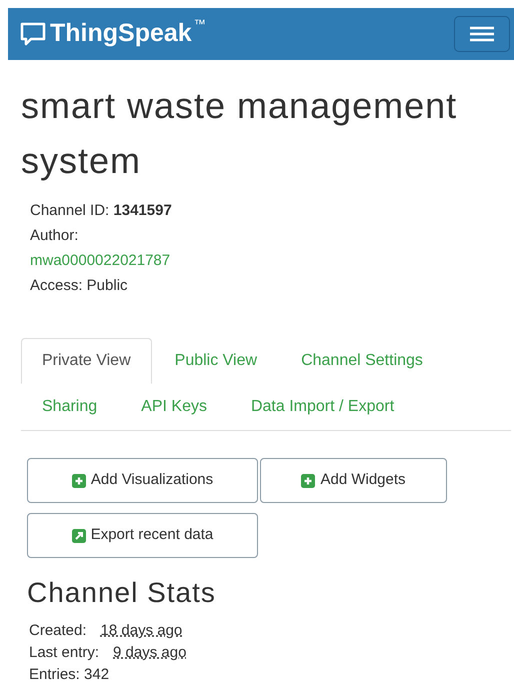  I want to click on menu-button, so click(482, 34).